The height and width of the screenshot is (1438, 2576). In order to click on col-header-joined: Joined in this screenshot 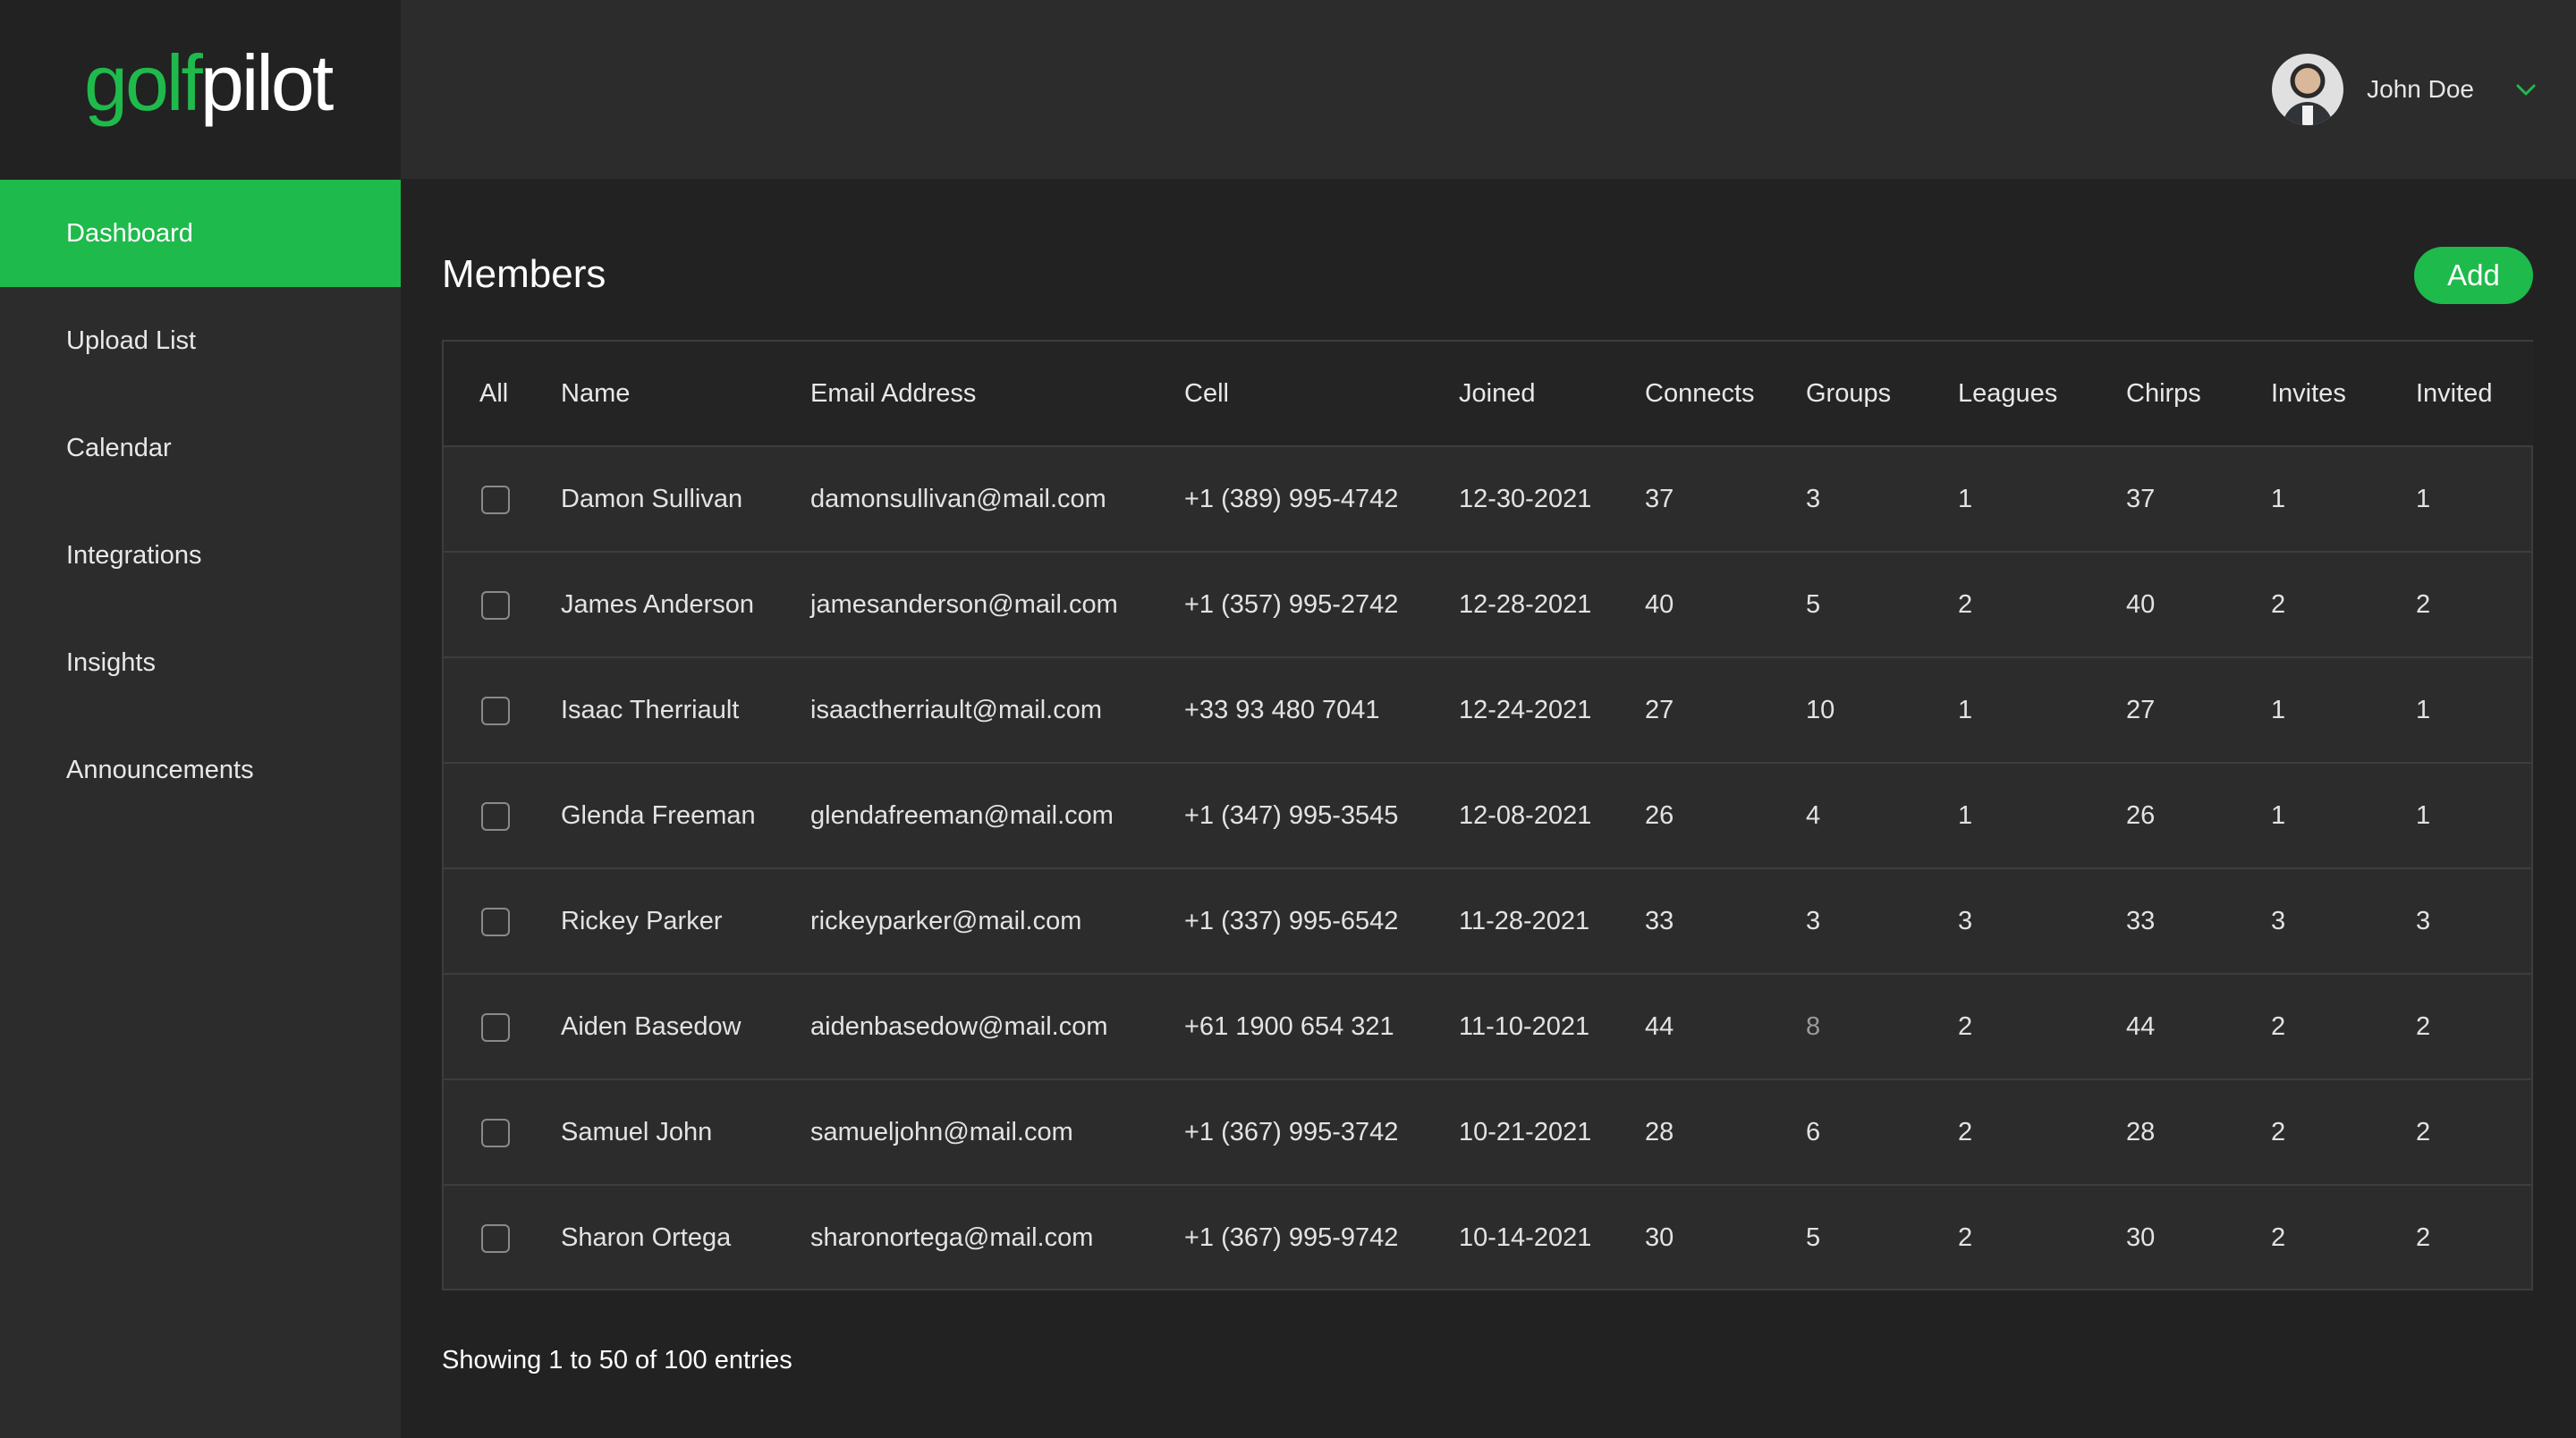, I will do `click(1552, 394)`.